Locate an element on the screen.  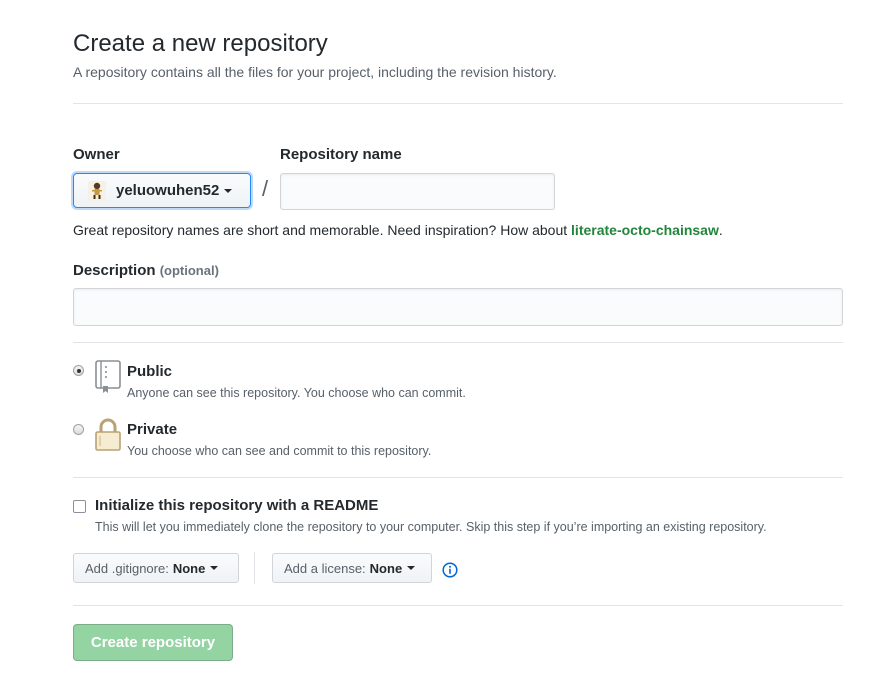
repo-name-input is located at coordinates (417, 191).